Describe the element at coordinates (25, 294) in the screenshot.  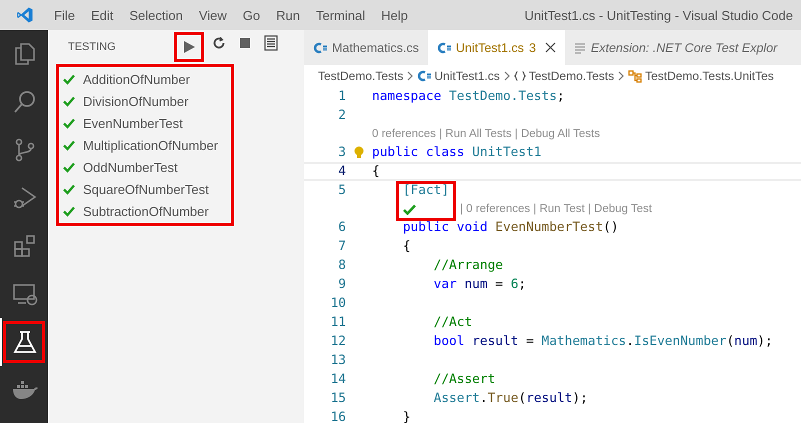
I see `remote-monitor-icon` at that location.